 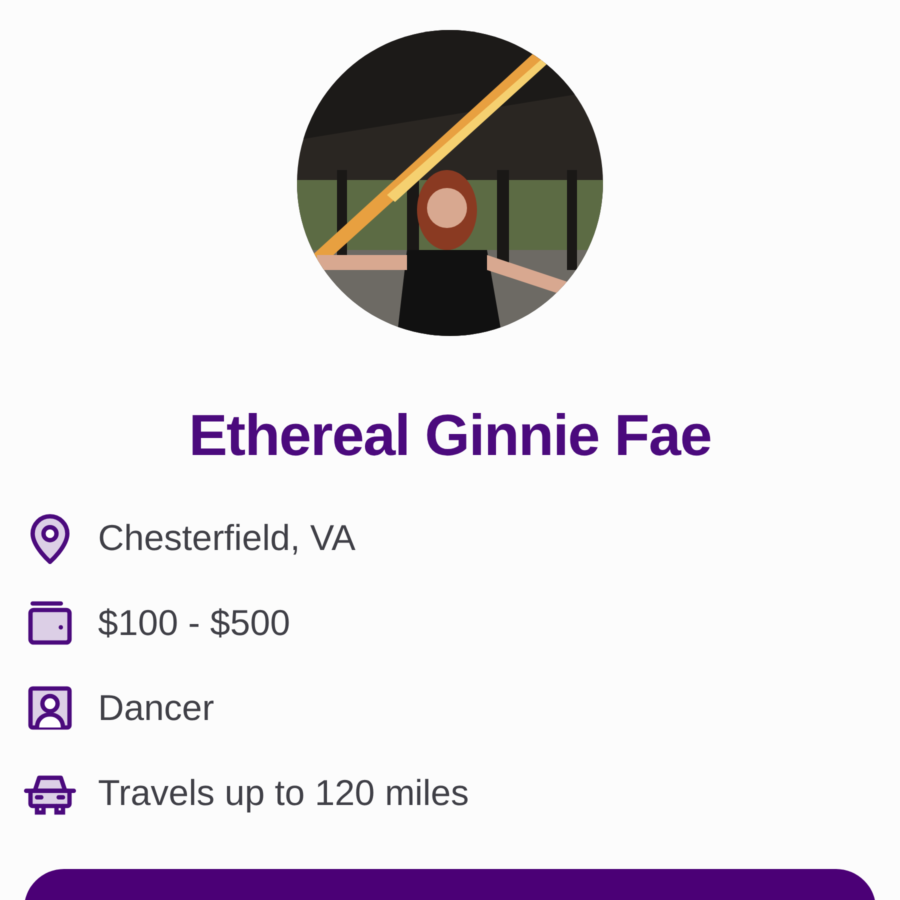 I want to click on detail-text: Chesterfield, VA, so click(x=227, y=538).